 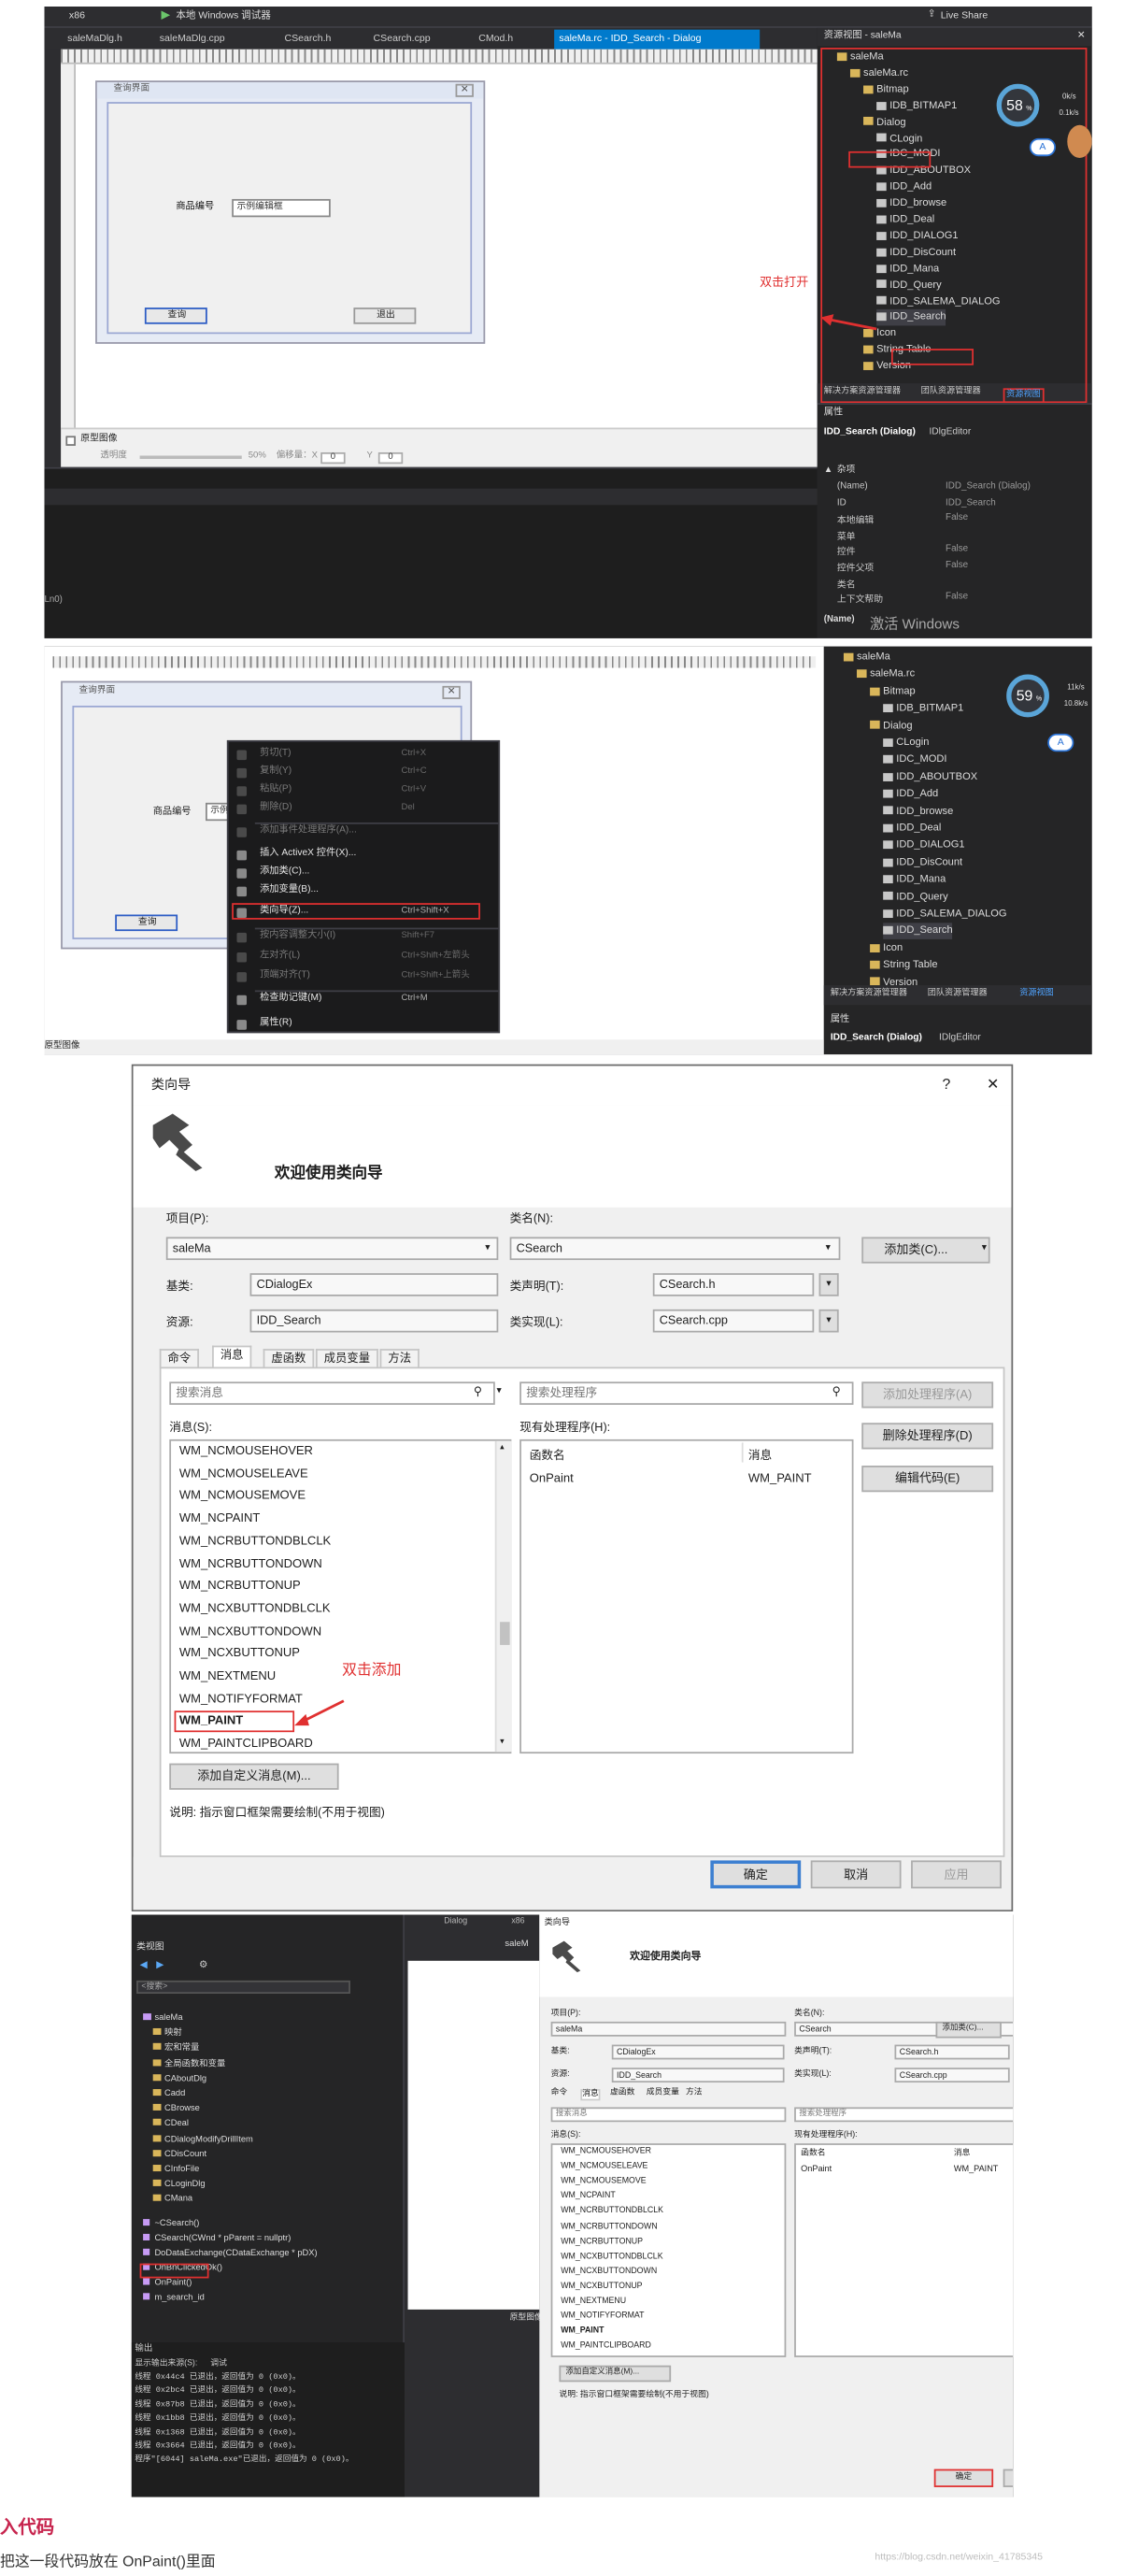 I want to click on tree-node-idd-discount: IDD_DisCount, so click(x=922, y=863).